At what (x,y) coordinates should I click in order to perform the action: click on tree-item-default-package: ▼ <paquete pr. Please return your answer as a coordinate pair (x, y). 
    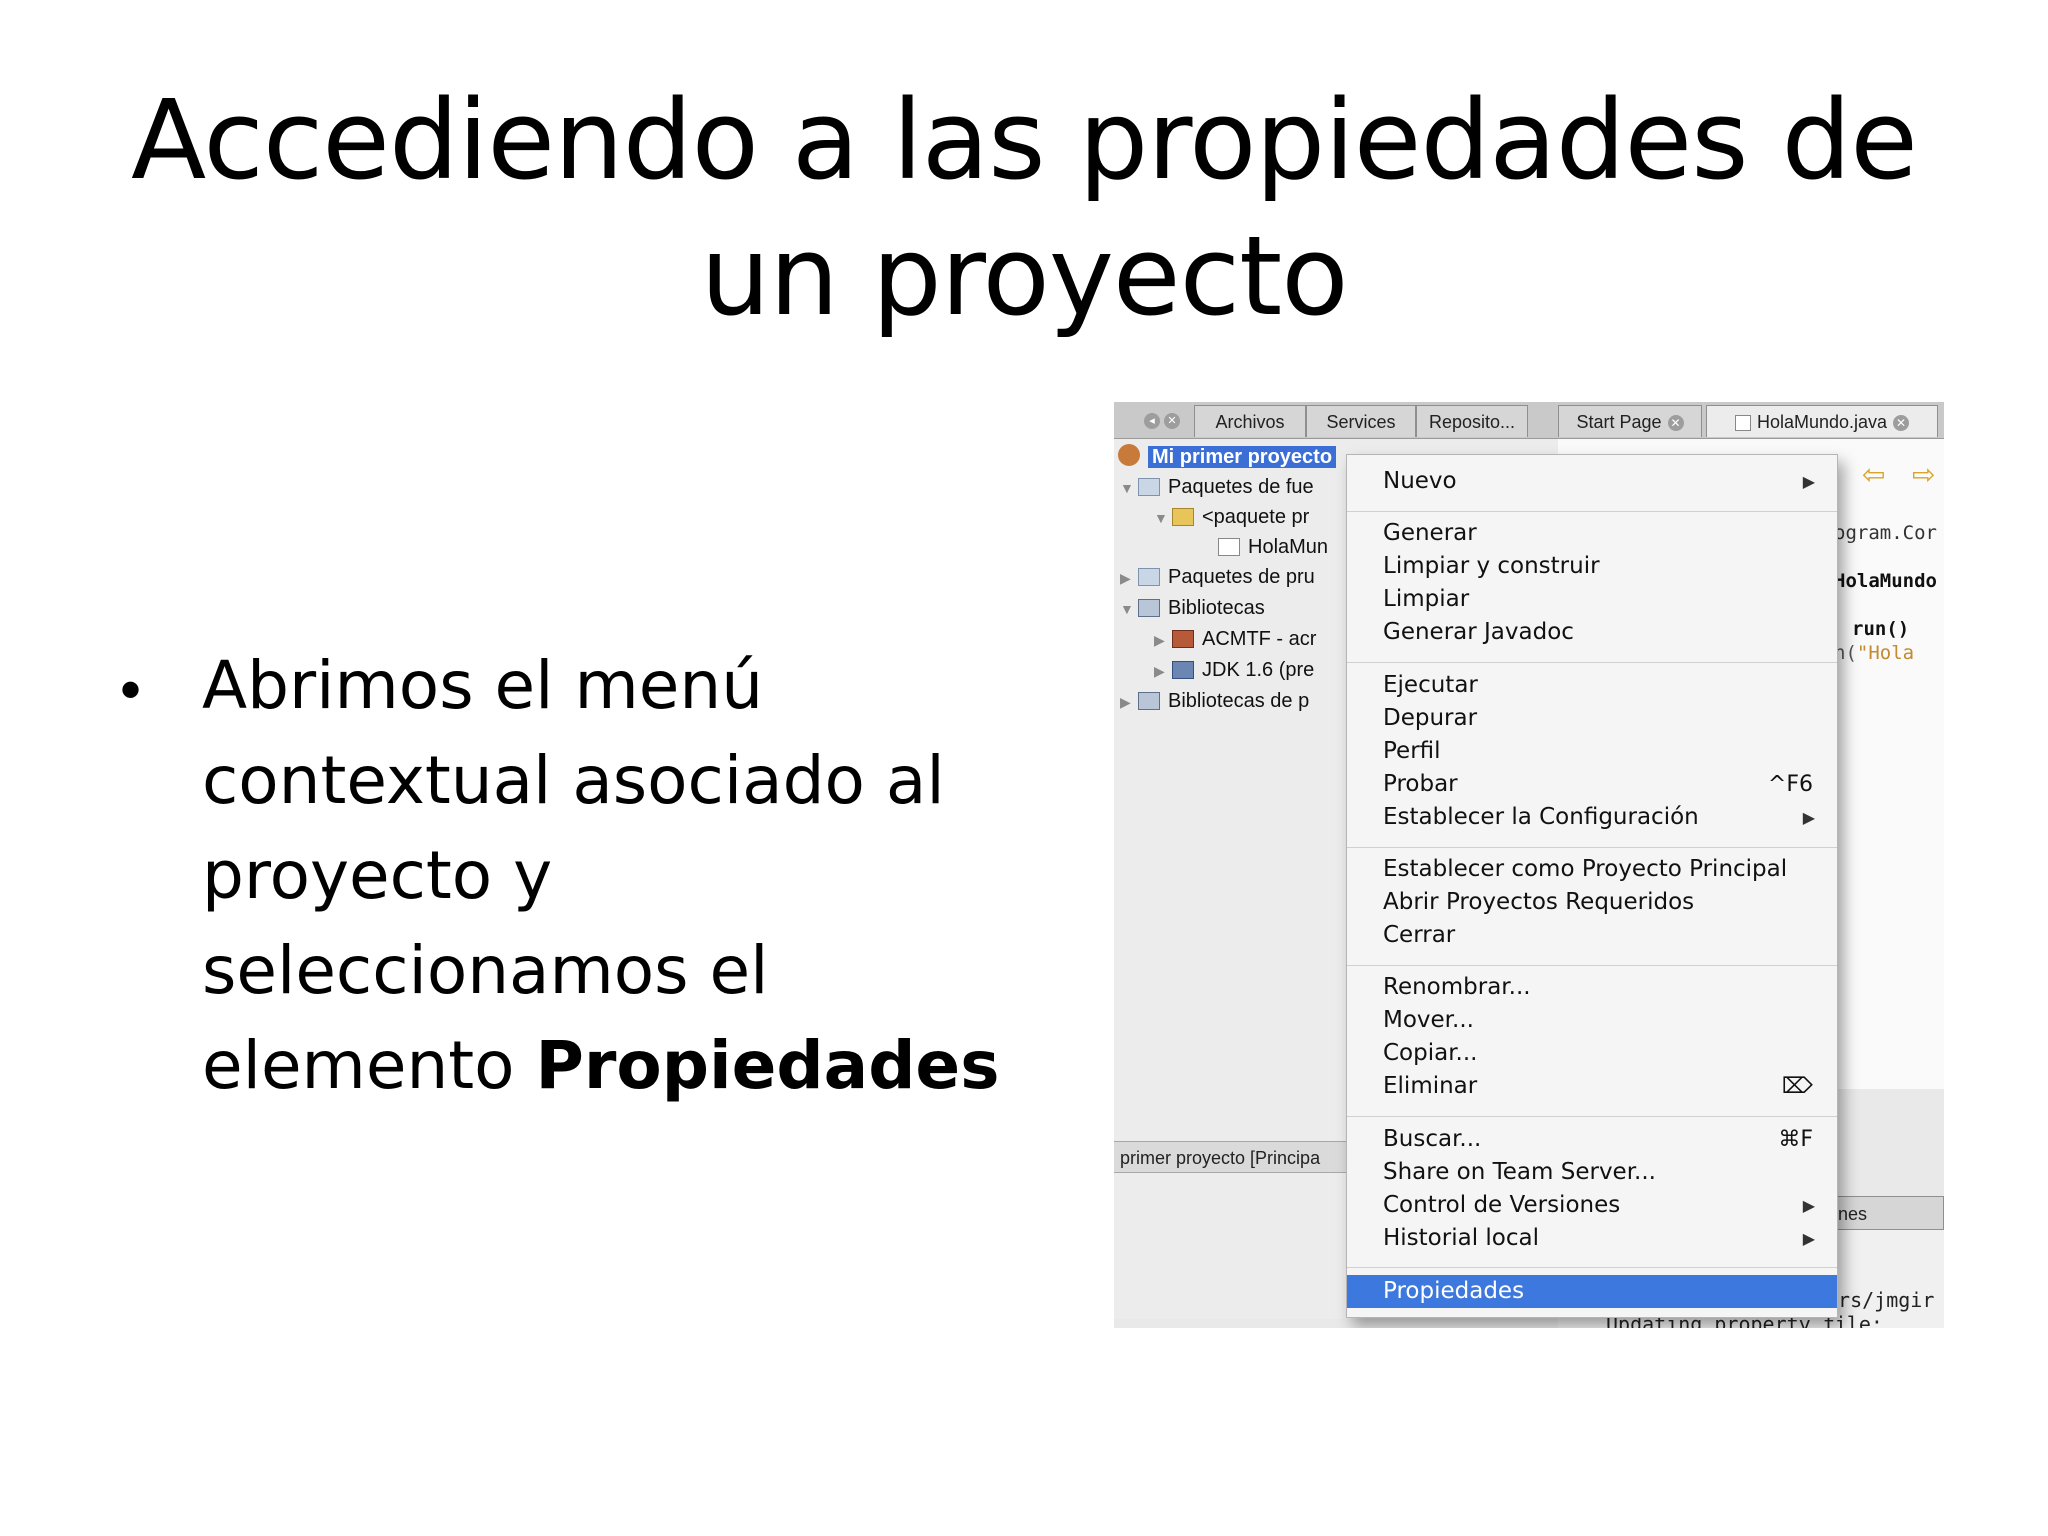
    Looking at the image, I should click on (1231, 517).